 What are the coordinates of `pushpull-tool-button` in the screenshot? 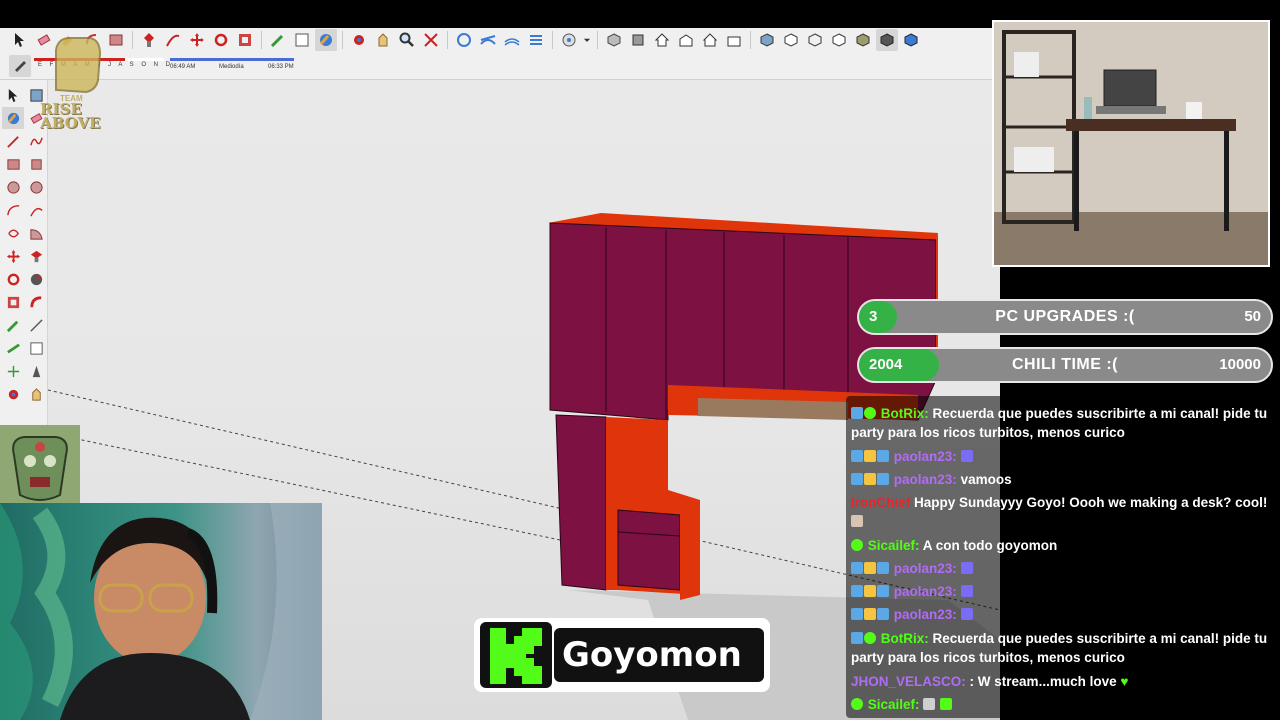 It's located at (149, 40).